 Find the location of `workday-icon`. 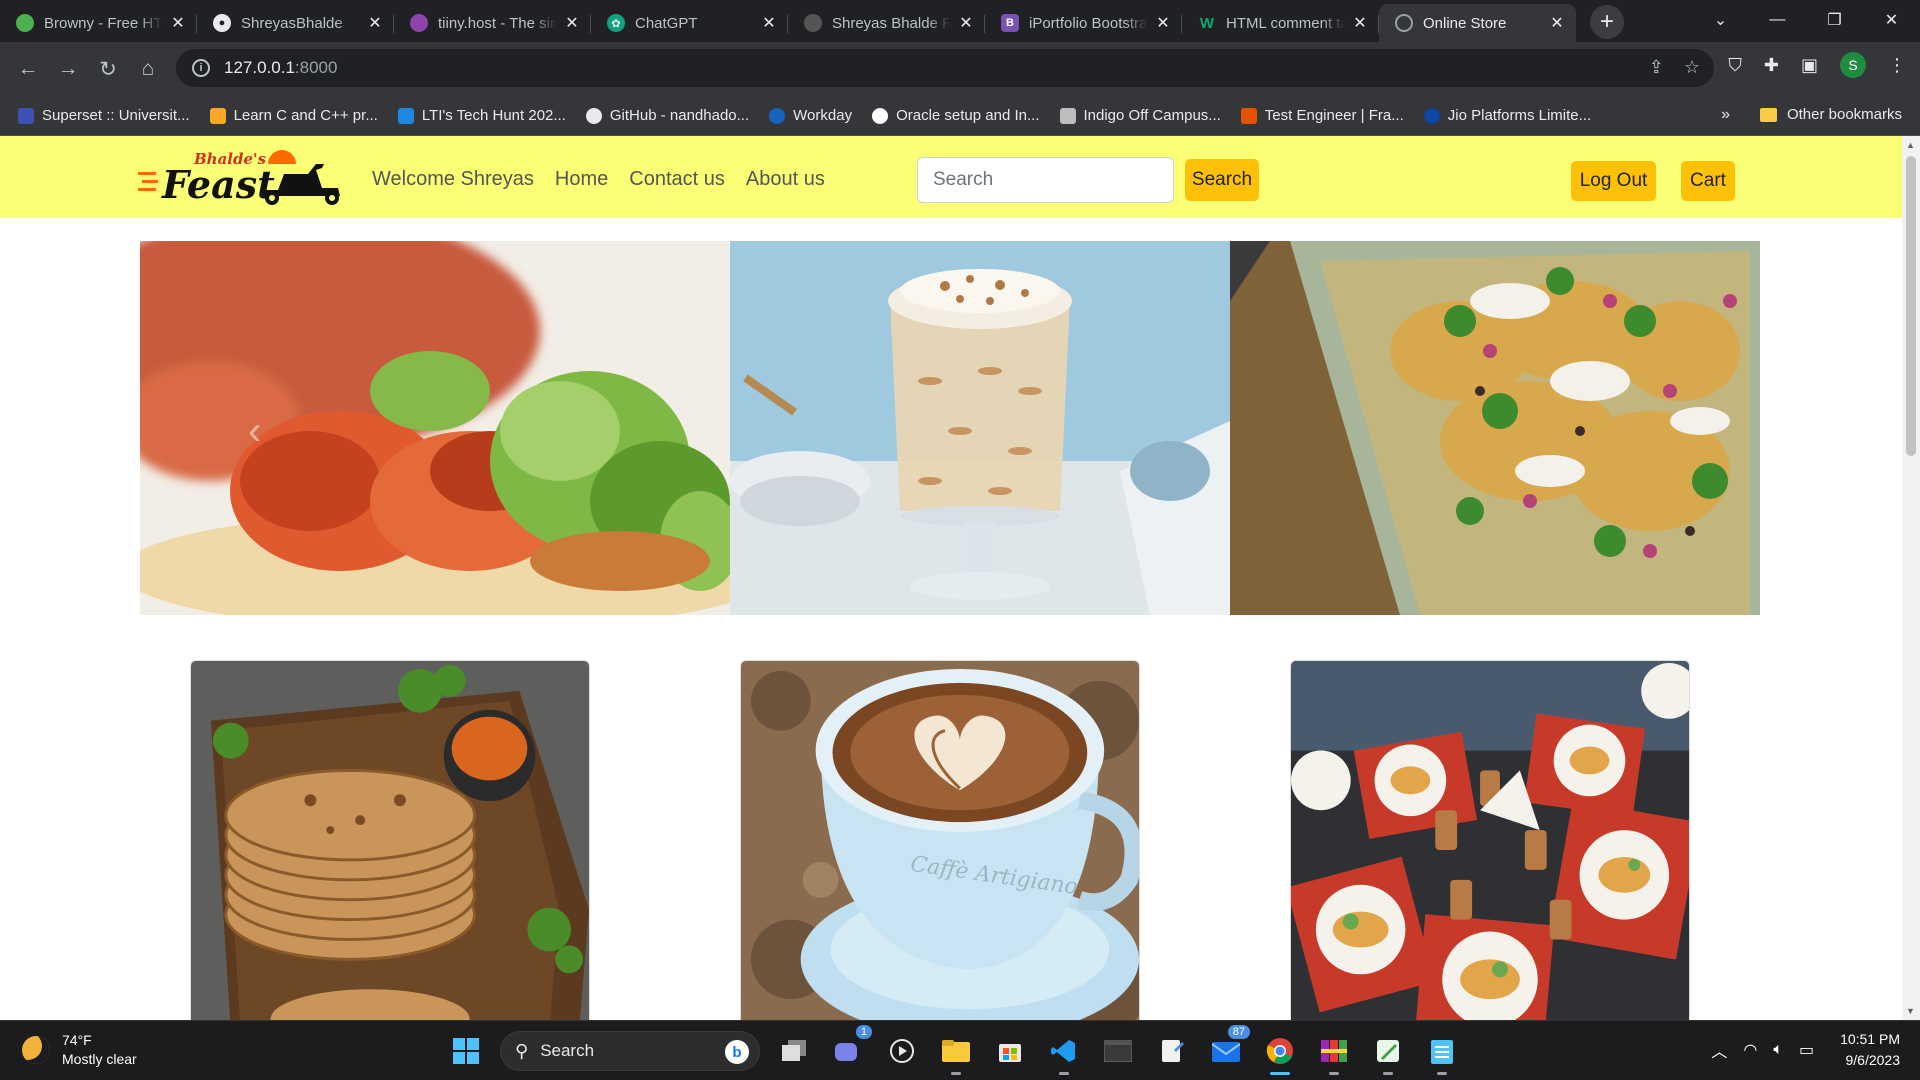

workday-icon is located at coordinates (777, 115).